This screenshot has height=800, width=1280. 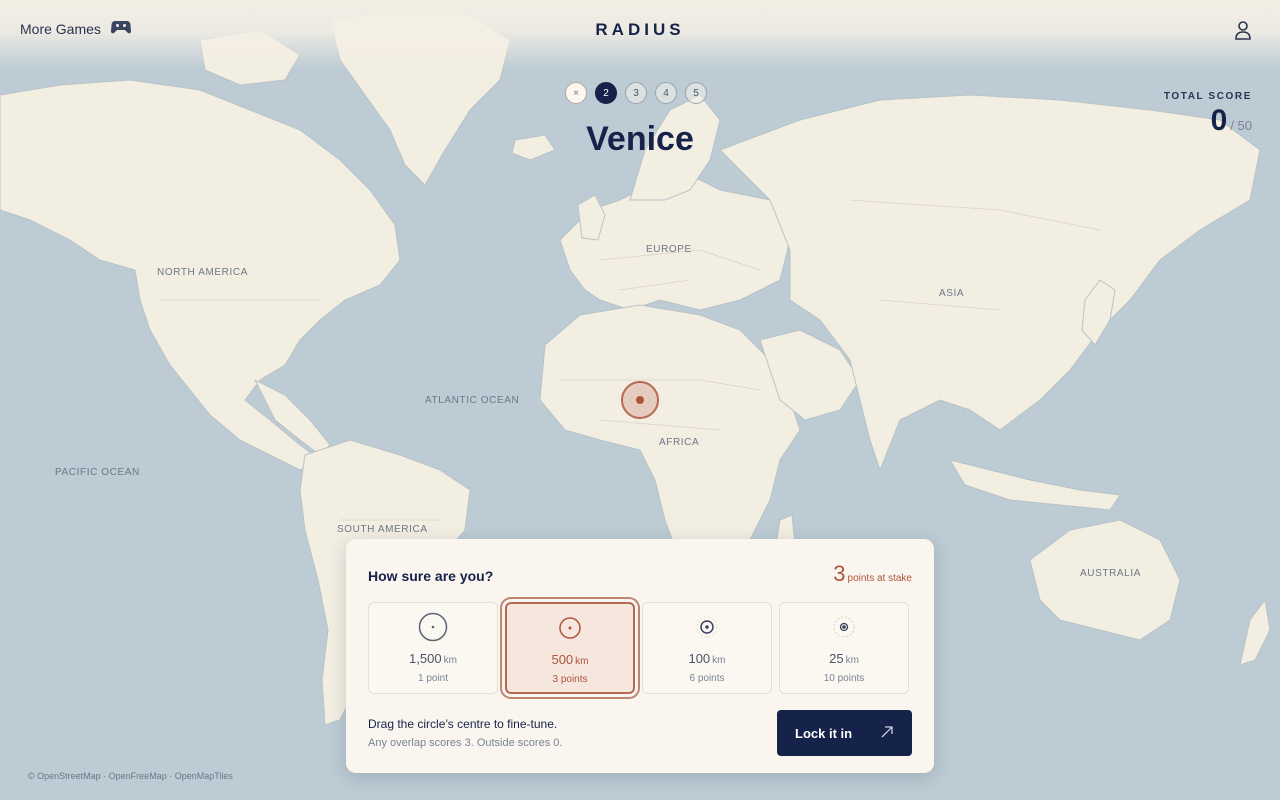 What do you see at coordinates (836, 658) in the screenshot?
I see `option-distance: 25` at bounding box center [836, 658].